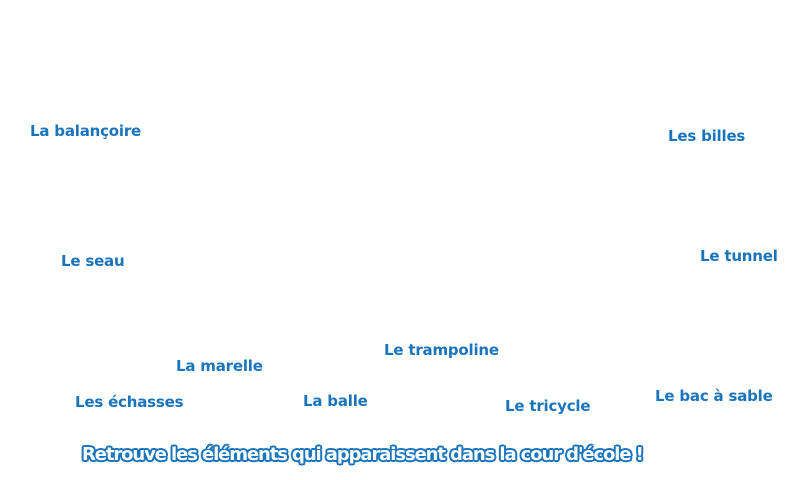 This screenshot has height=480, width=800. What do you see at coordinates (335, 401) in the screenshot?
I see `word-la-balle: La balle` at bounding box center [335, 401].